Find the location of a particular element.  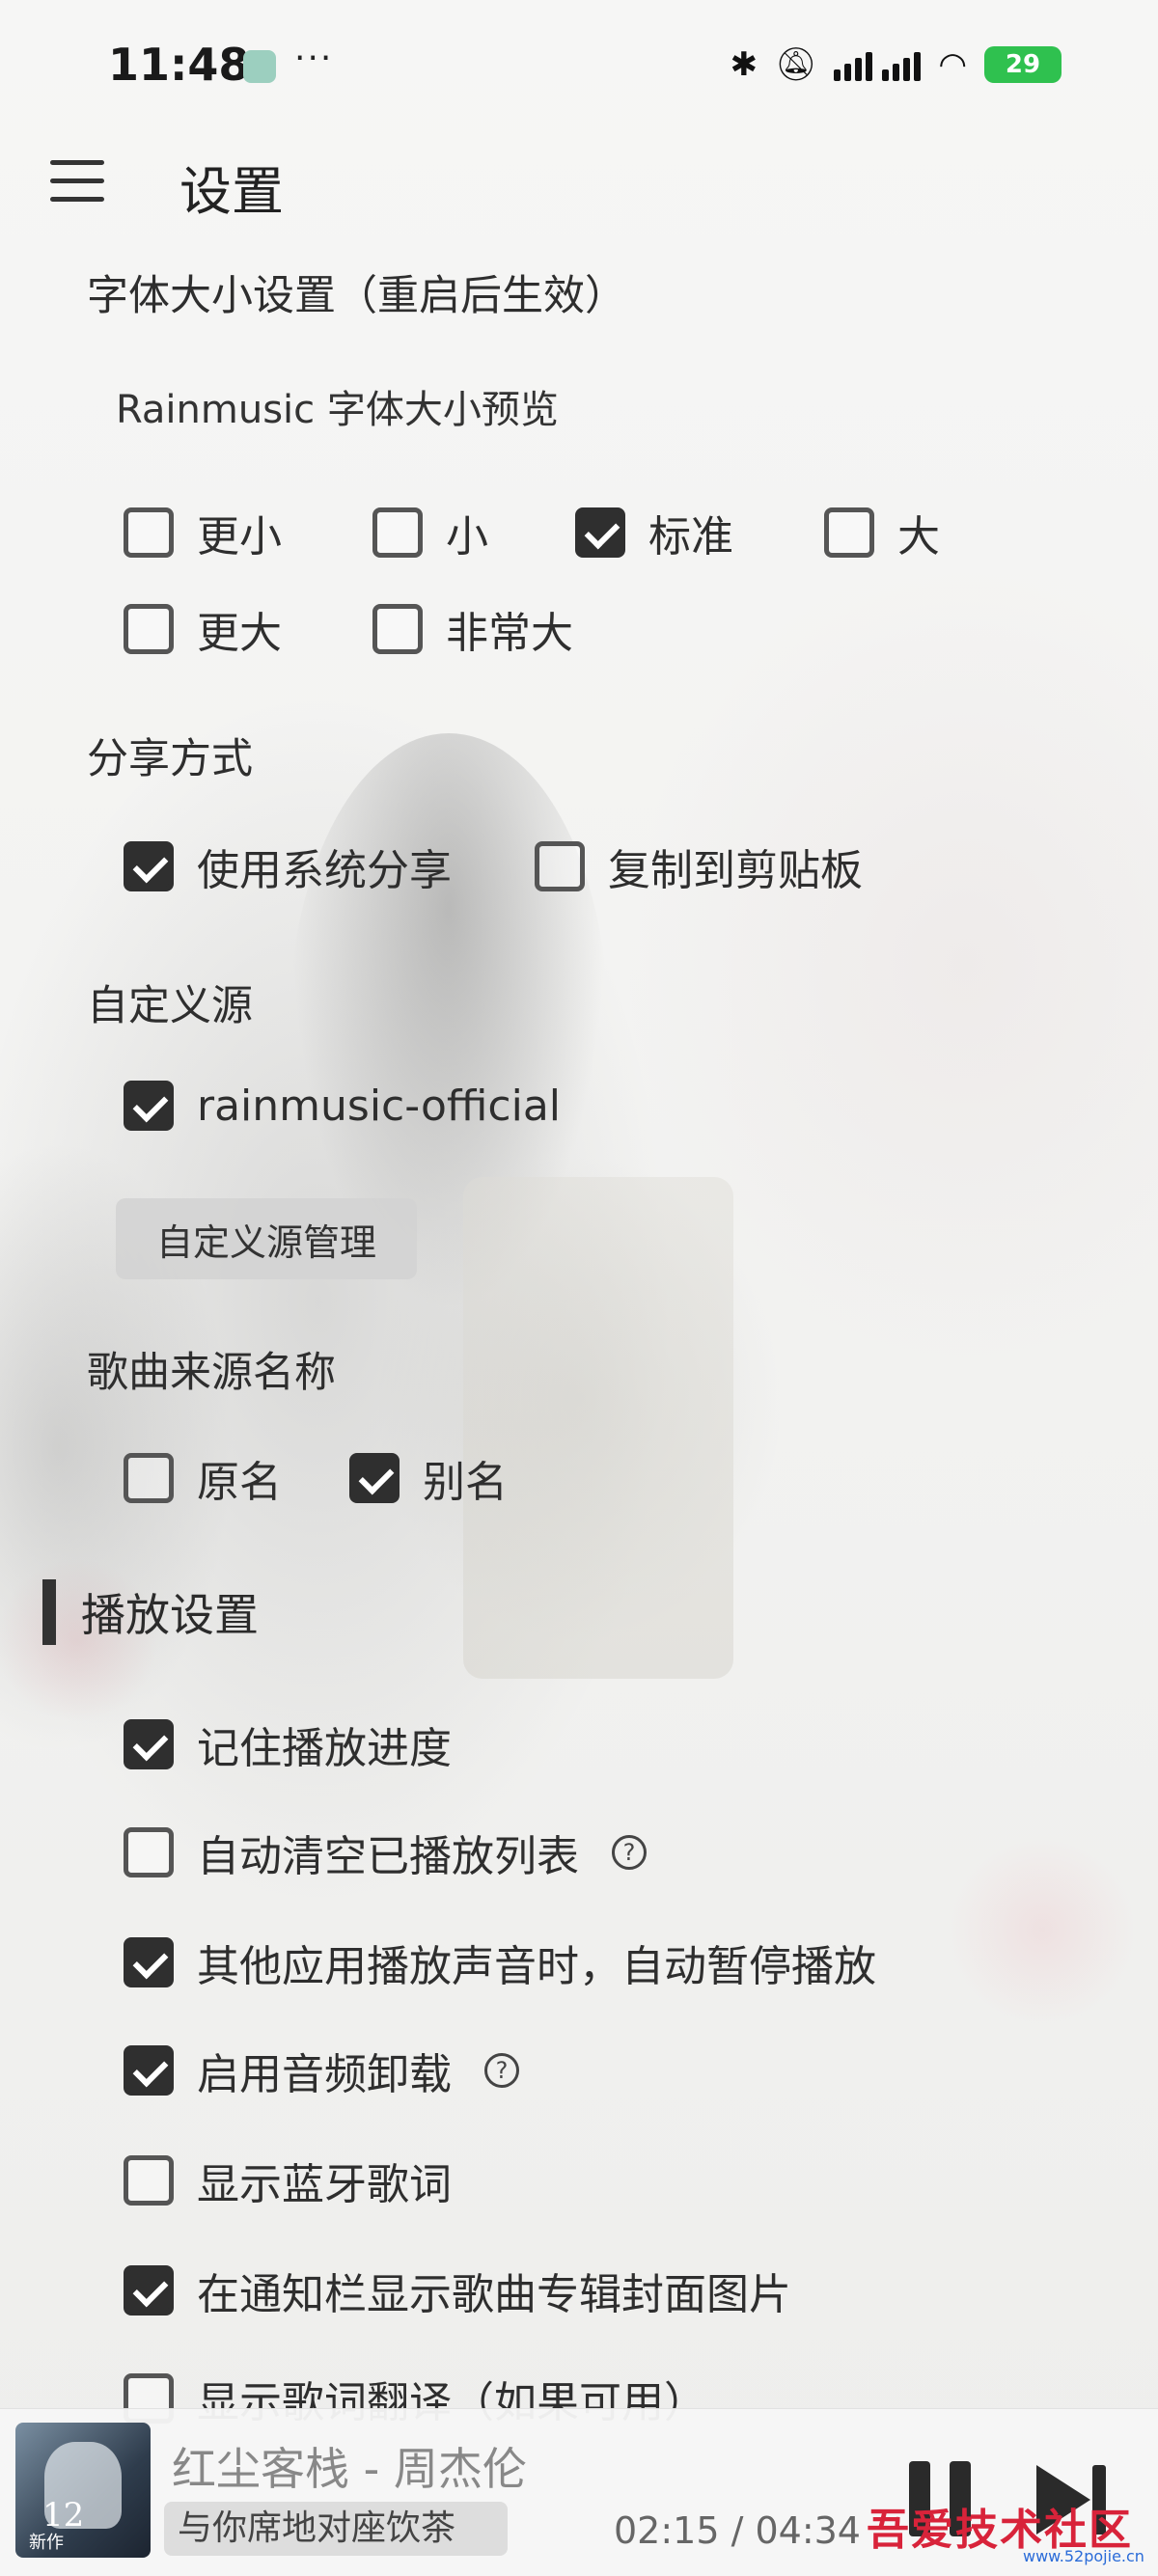

share-option-system: 使用系统分享 is located at coordinates (288, 867).